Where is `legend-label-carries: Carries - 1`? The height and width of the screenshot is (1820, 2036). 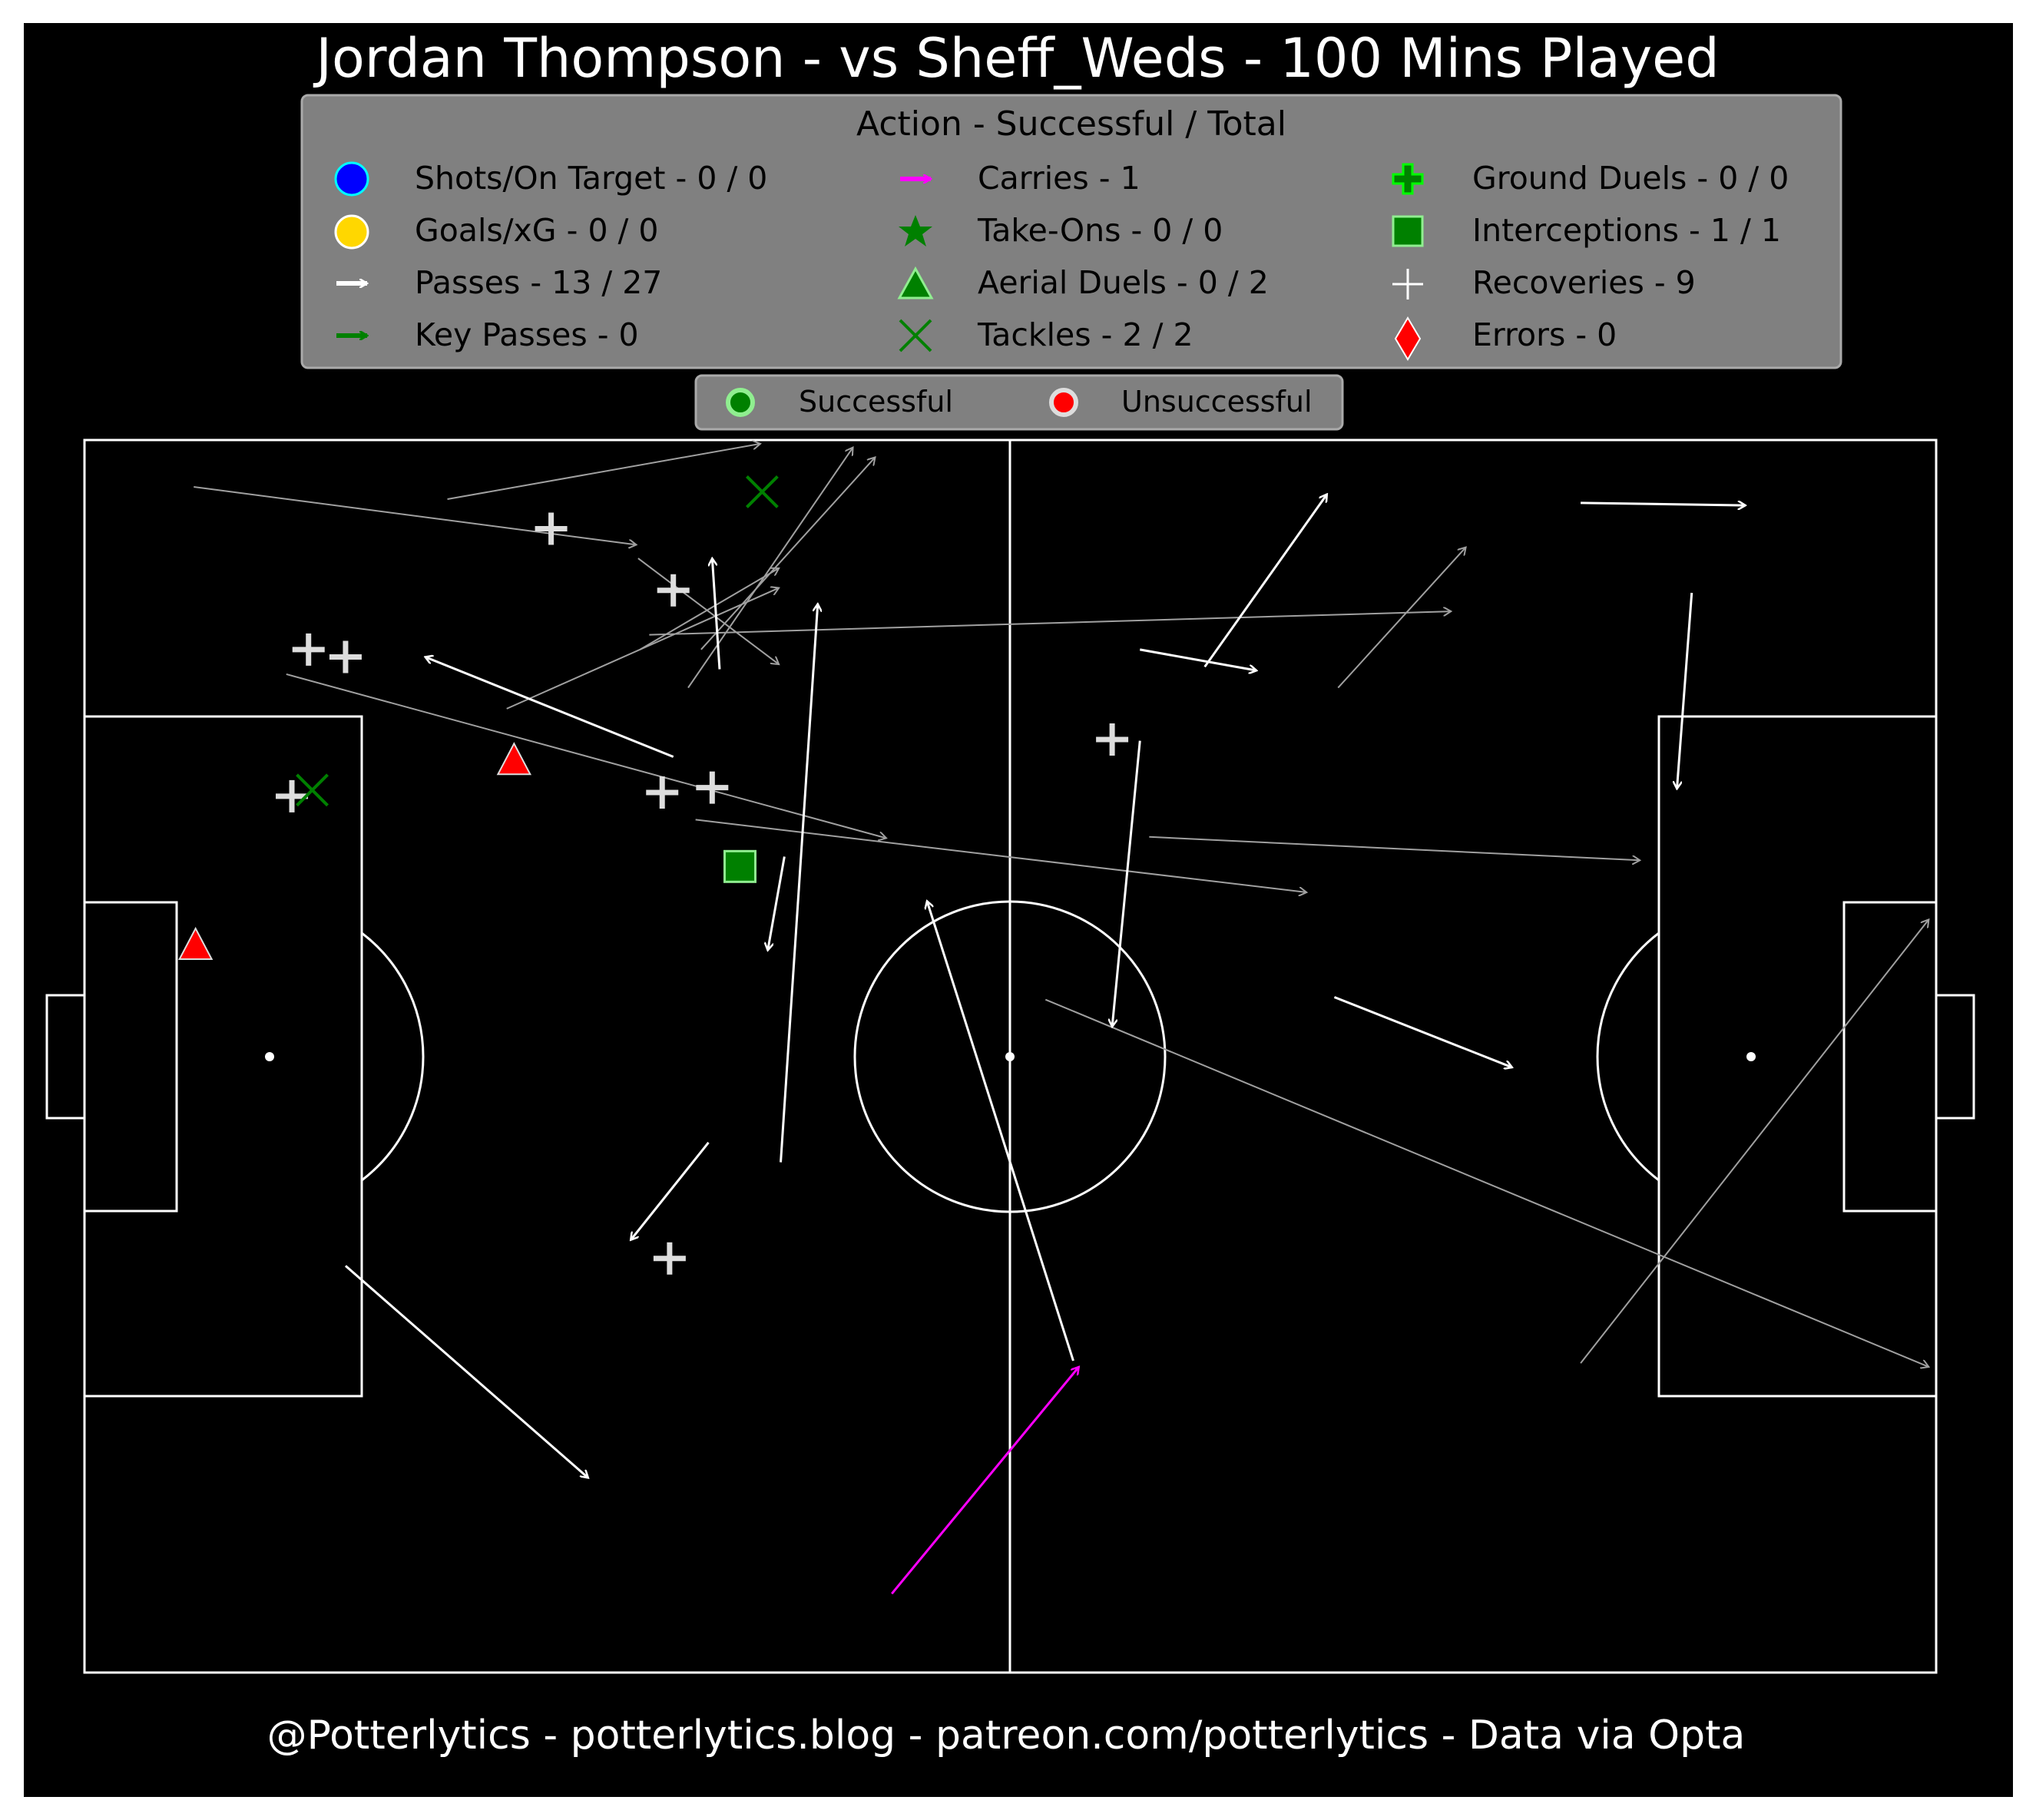 legend-label-carries: Carries - 1 is located at coordinates (1059, 178).